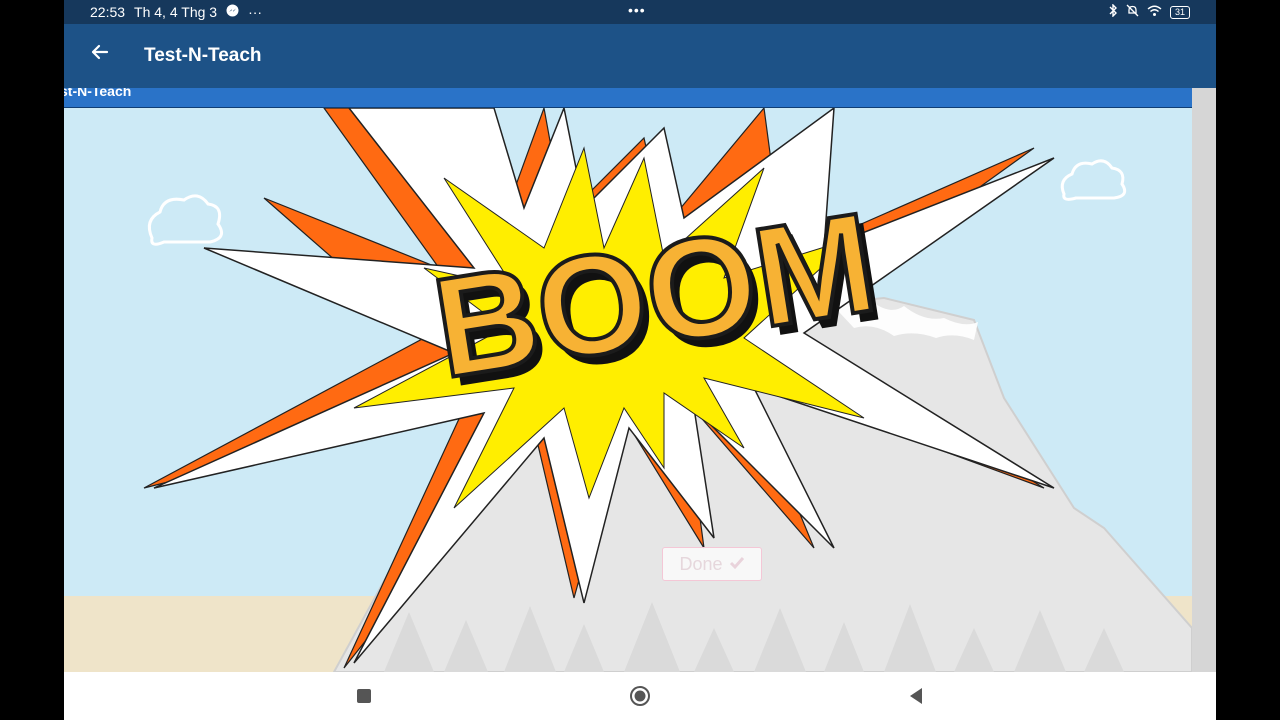 The image size is (1280, 720). Describe the element at coordinates (255, 12) in the screenshot. I see `status-more: ···` at that location.